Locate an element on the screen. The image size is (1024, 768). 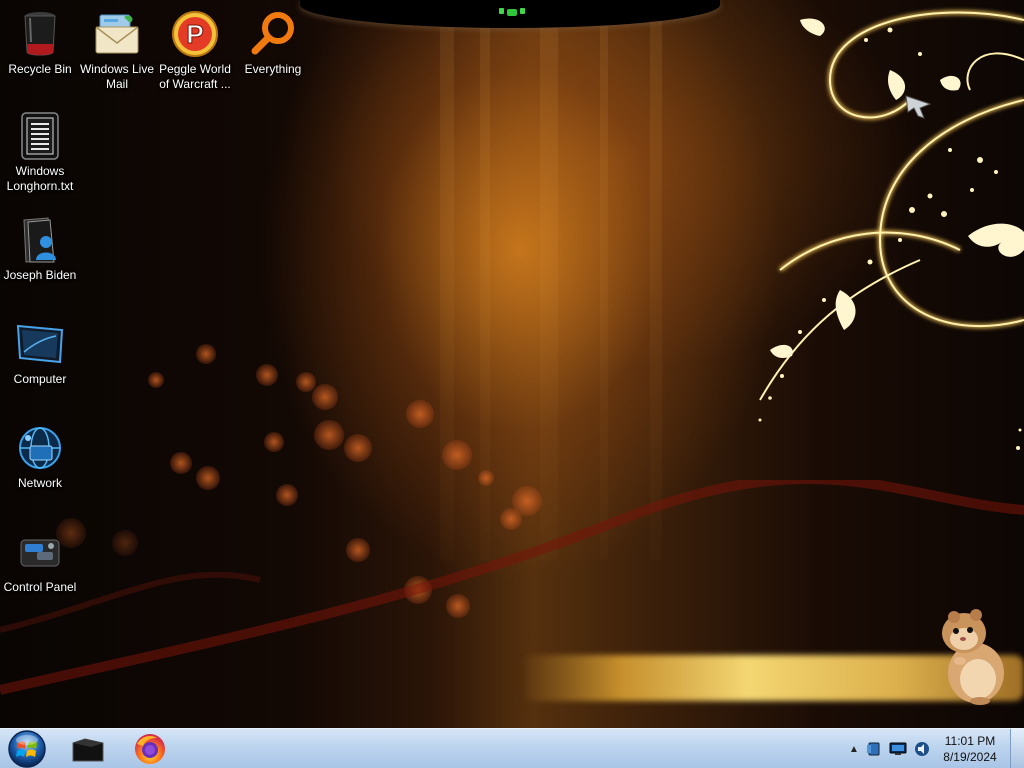
peggle-icon: P is located at coordinates (195, 34).